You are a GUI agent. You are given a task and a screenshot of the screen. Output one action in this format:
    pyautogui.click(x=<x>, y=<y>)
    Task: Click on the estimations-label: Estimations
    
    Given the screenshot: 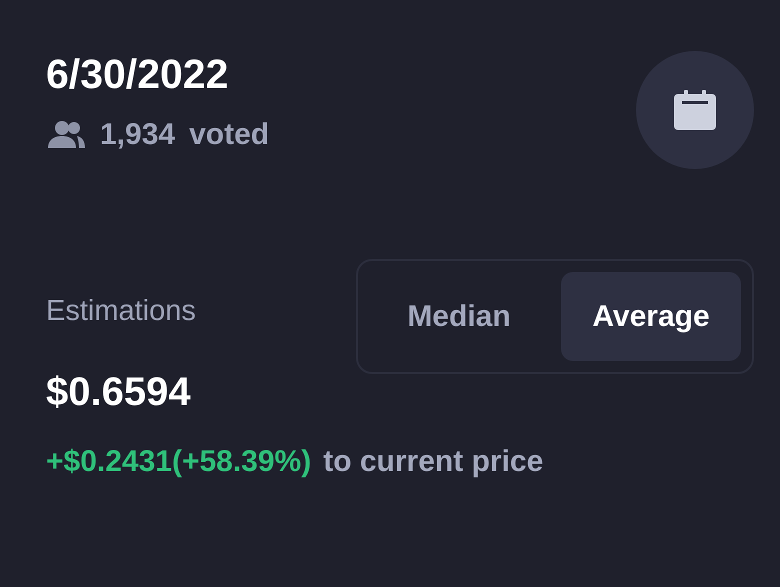 What is the action you would take?
    pyautogui.click(x=121, y=311)
    